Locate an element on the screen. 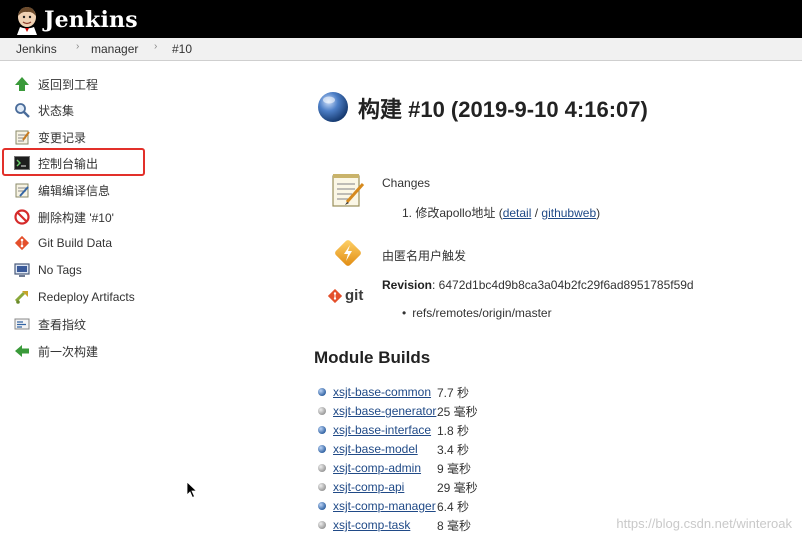 This screenshot has width=802, height=541. module-link: xsjt-comp-api is located at coordinates (384, 487).